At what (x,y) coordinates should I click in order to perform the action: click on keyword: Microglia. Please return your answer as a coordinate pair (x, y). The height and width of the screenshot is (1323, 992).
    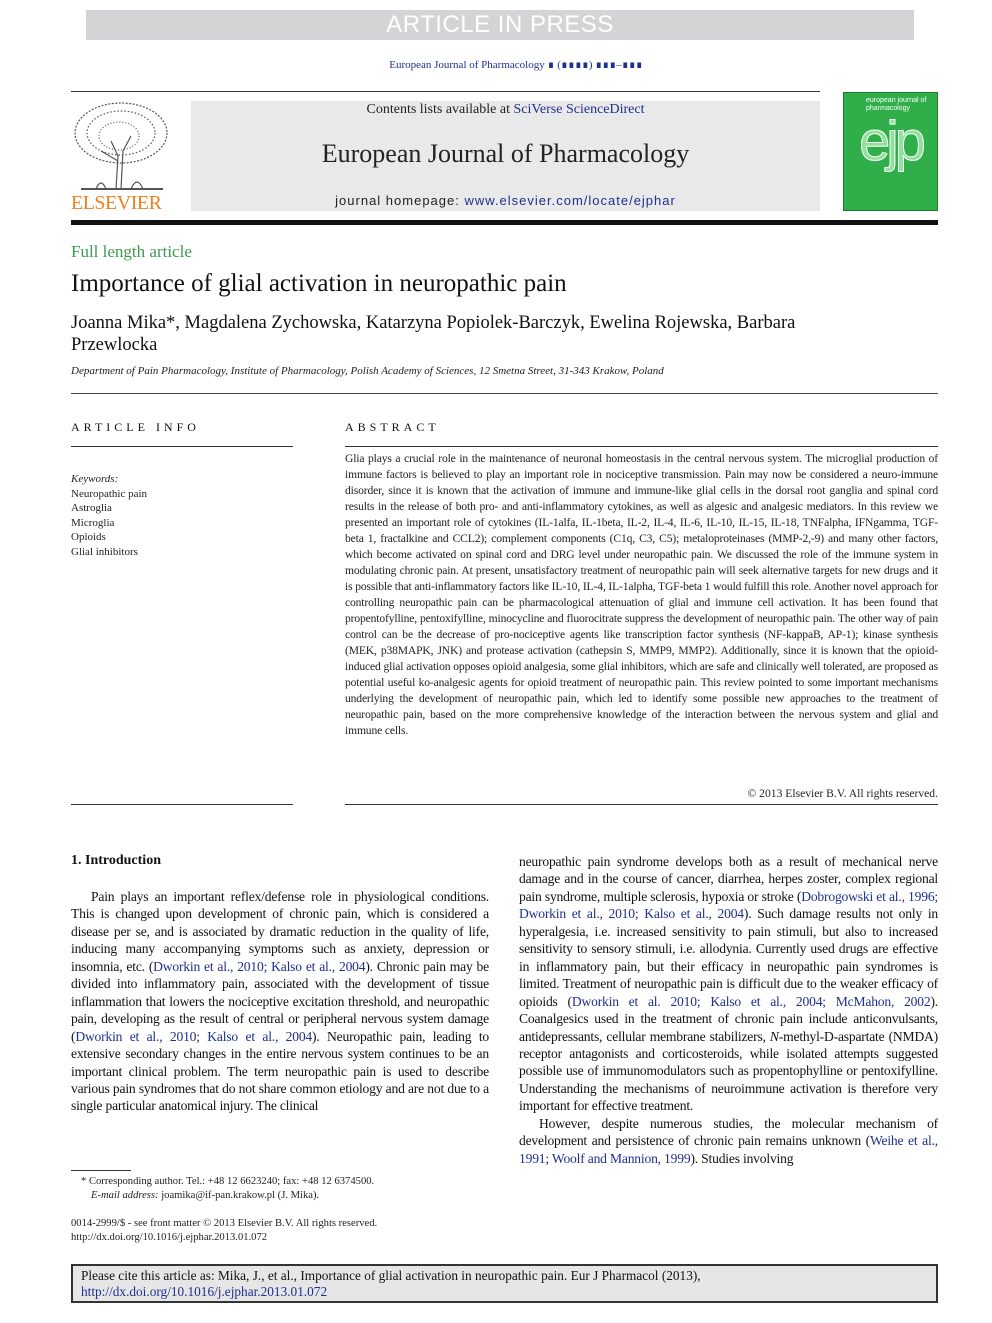
    Looking at the image, I should click on (93, 522).